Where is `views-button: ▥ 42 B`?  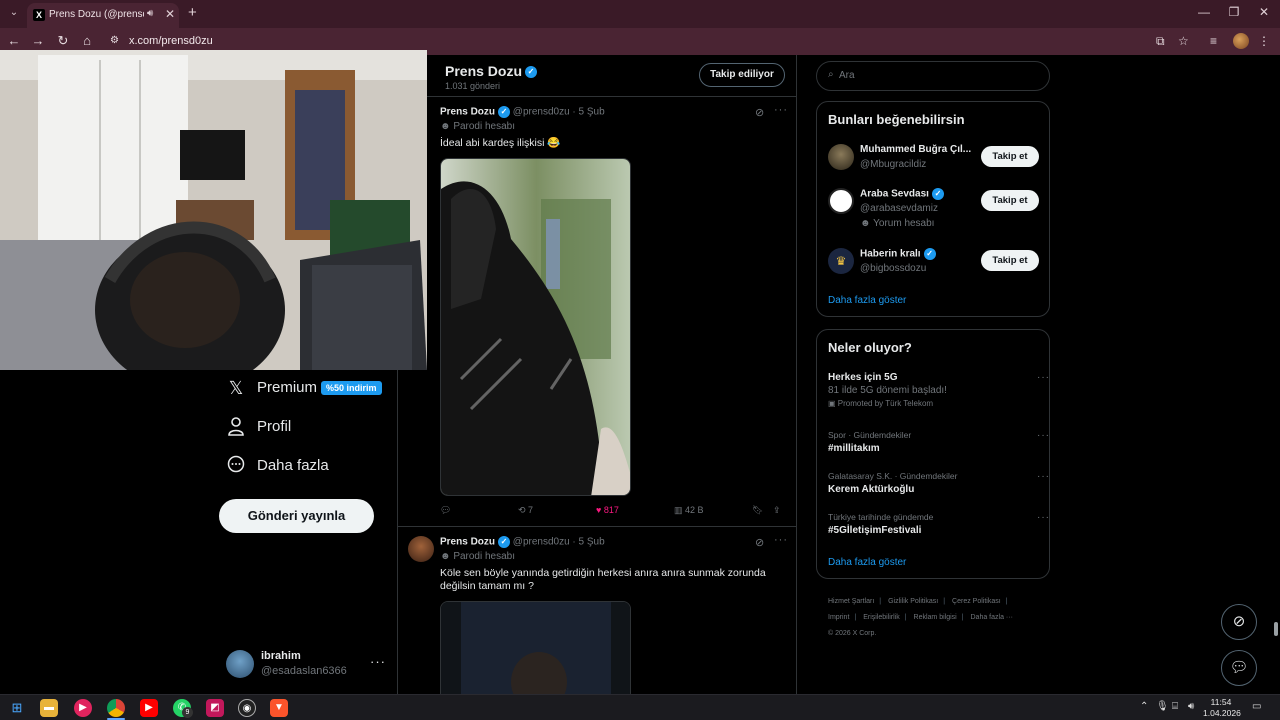
views-button: ▥ 42 B is located at coordinates (689, 510).